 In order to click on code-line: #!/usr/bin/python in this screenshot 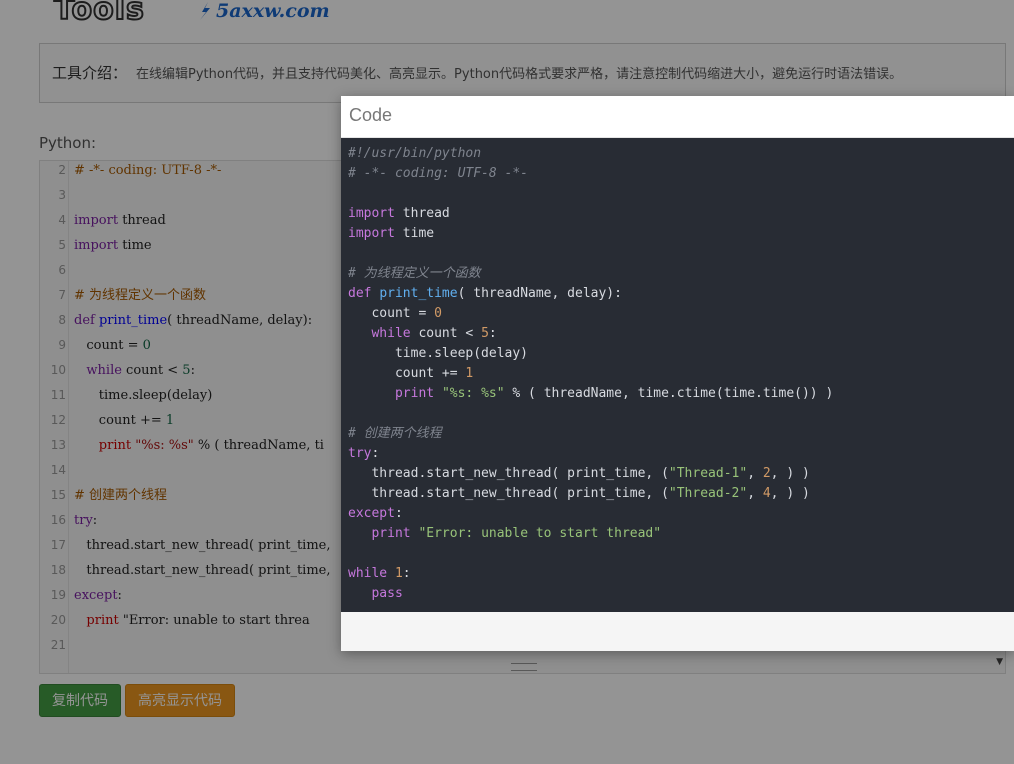, I will do `click(415, 153)`.